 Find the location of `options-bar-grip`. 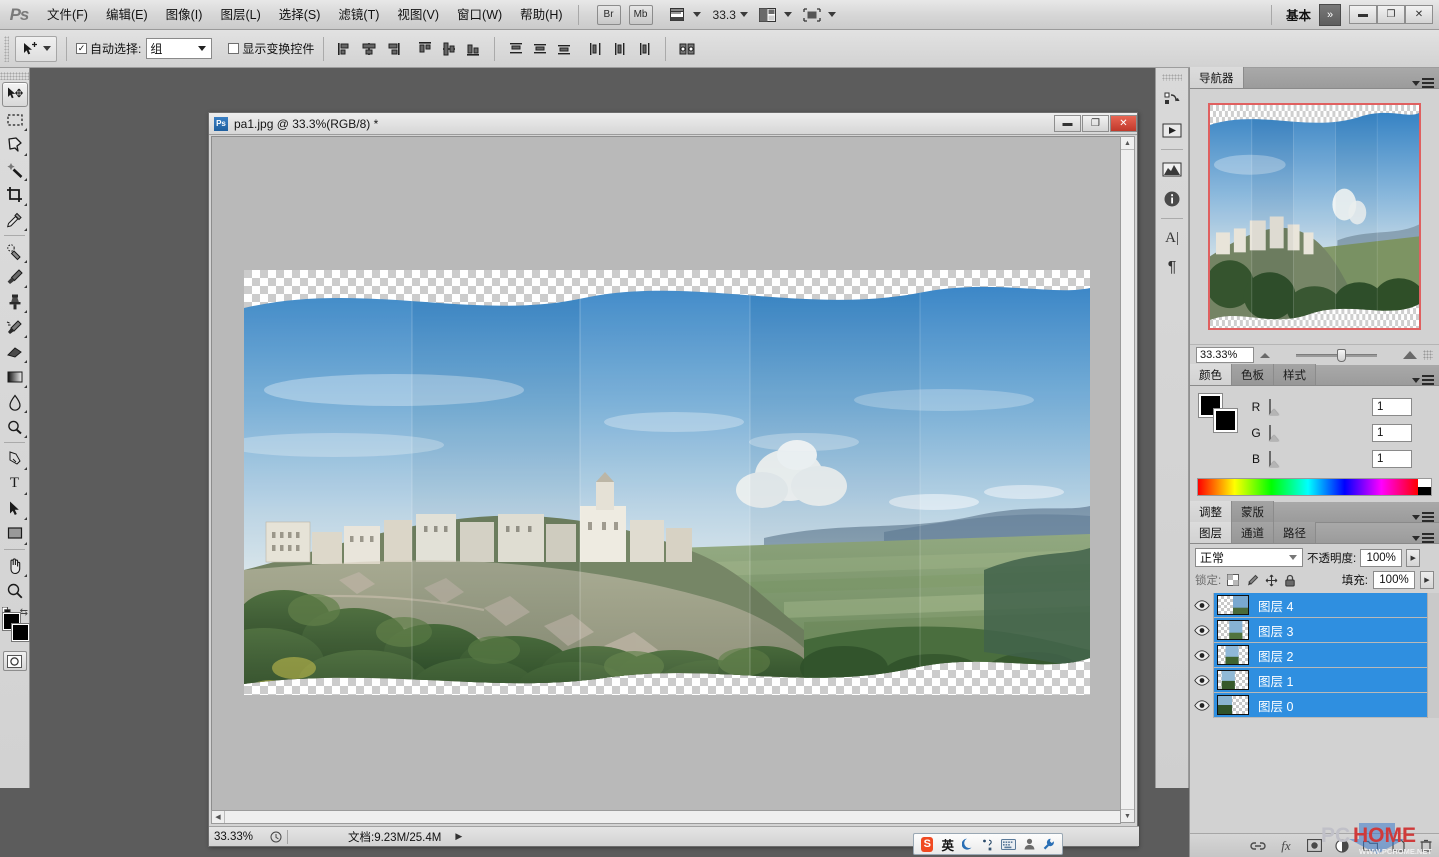

options-bar-grip is located at coordinates (6, 48).